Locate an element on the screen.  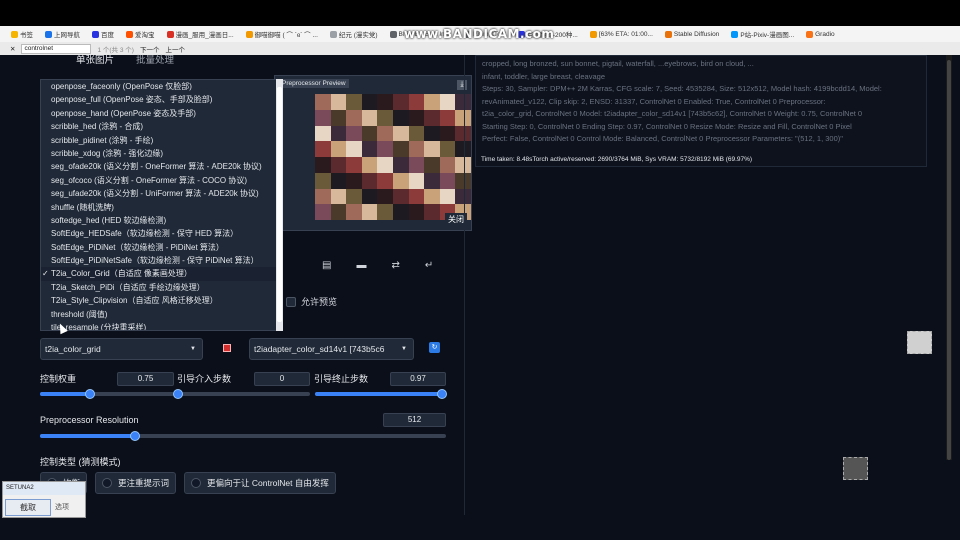
control-mode-prompt: 更注重提示词 is located at coordinates (136, 483).